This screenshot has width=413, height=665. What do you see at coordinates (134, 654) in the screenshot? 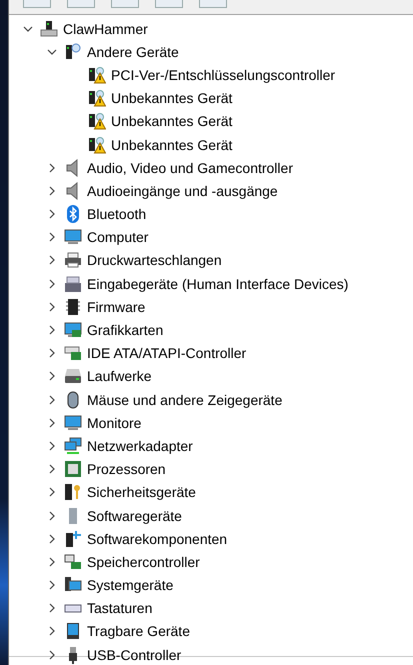
I see `tree-item: USB-Controller` at bounding box center [134, 654].